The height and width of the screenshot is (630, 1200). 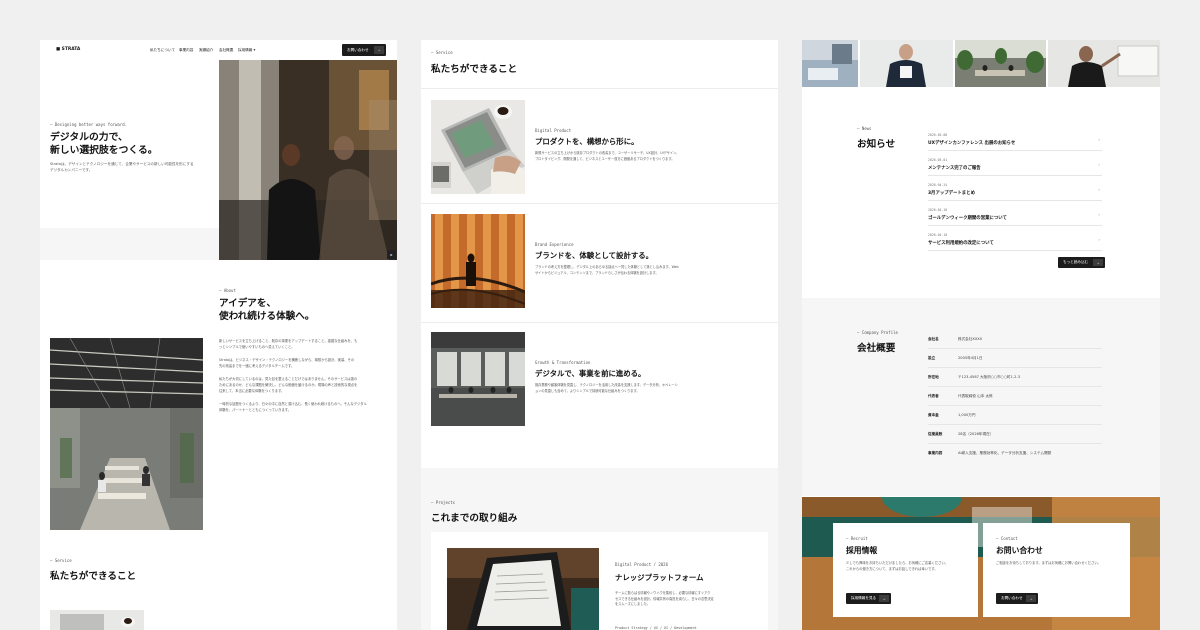 I want to click on site-logo: ■ STRATA, so click(x=68, y=49).